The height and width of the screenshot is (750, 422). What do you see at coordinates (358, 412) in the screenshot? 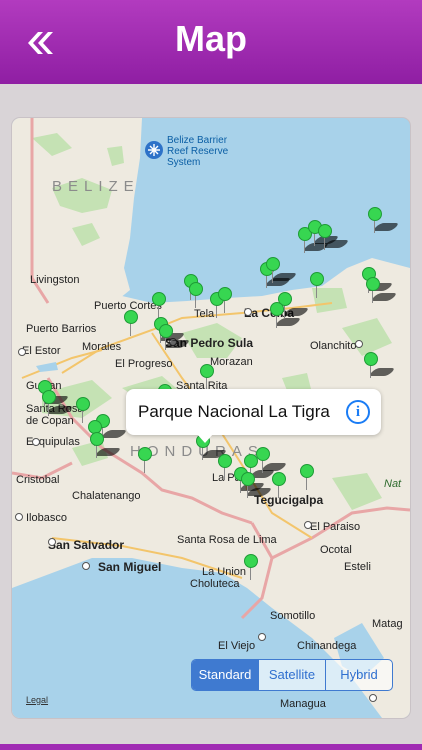
I see `info-icon: i` at bounding box center [358, 412].